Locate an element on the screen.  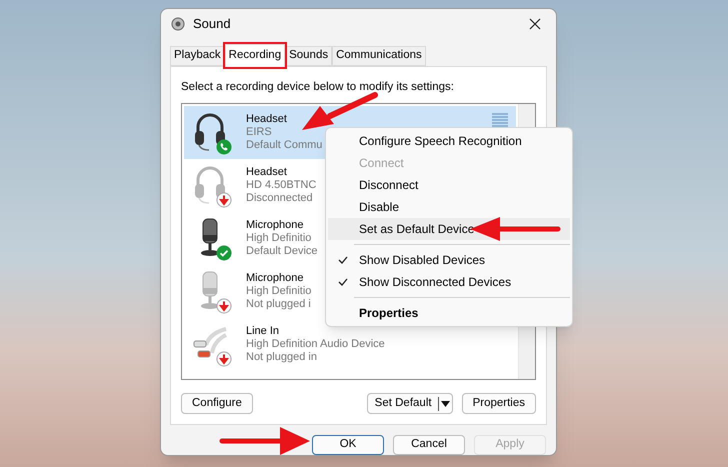
instruction-text: Select a recording device below to modify its settings: is located at coordinates (318, 87).